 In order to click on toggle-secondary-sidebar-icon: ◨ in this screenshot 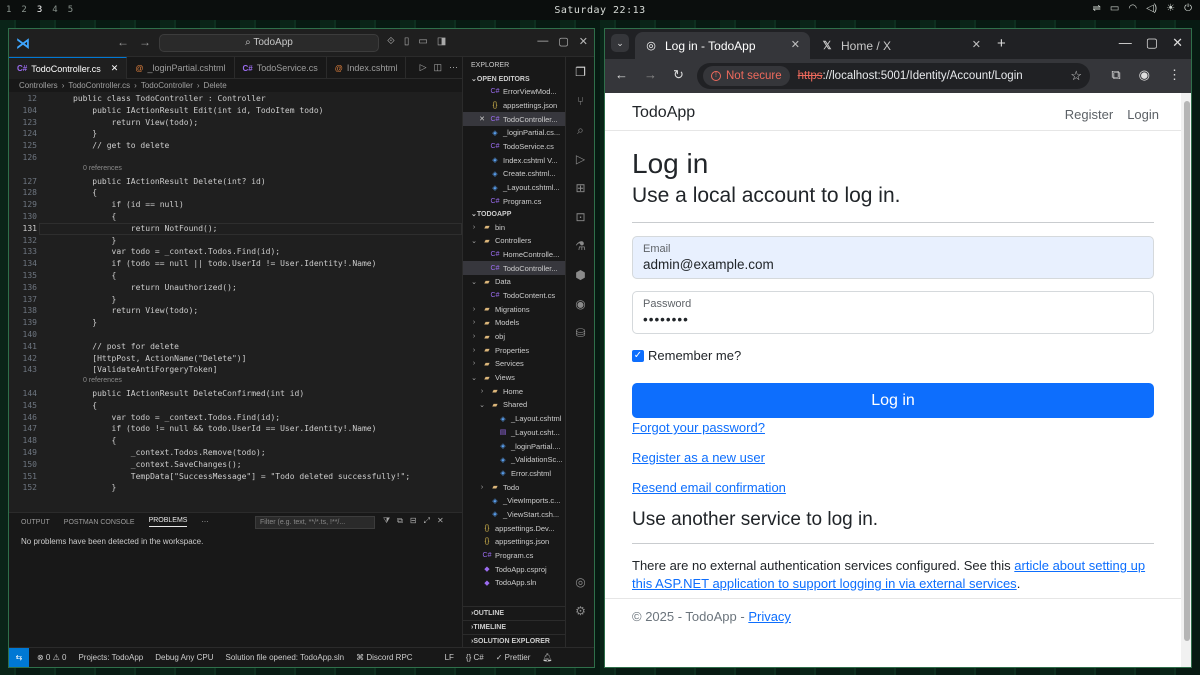, I will do `click(441, 41)`.